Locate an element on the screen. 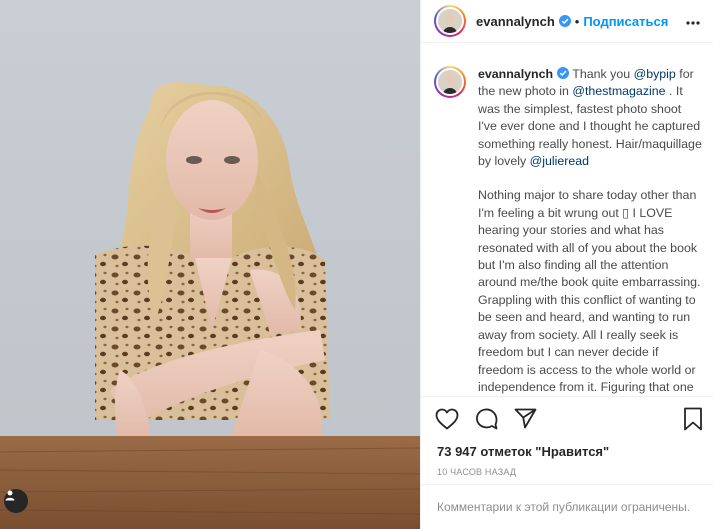  caption-username: evannalynch is located at coordinates (515, 74).